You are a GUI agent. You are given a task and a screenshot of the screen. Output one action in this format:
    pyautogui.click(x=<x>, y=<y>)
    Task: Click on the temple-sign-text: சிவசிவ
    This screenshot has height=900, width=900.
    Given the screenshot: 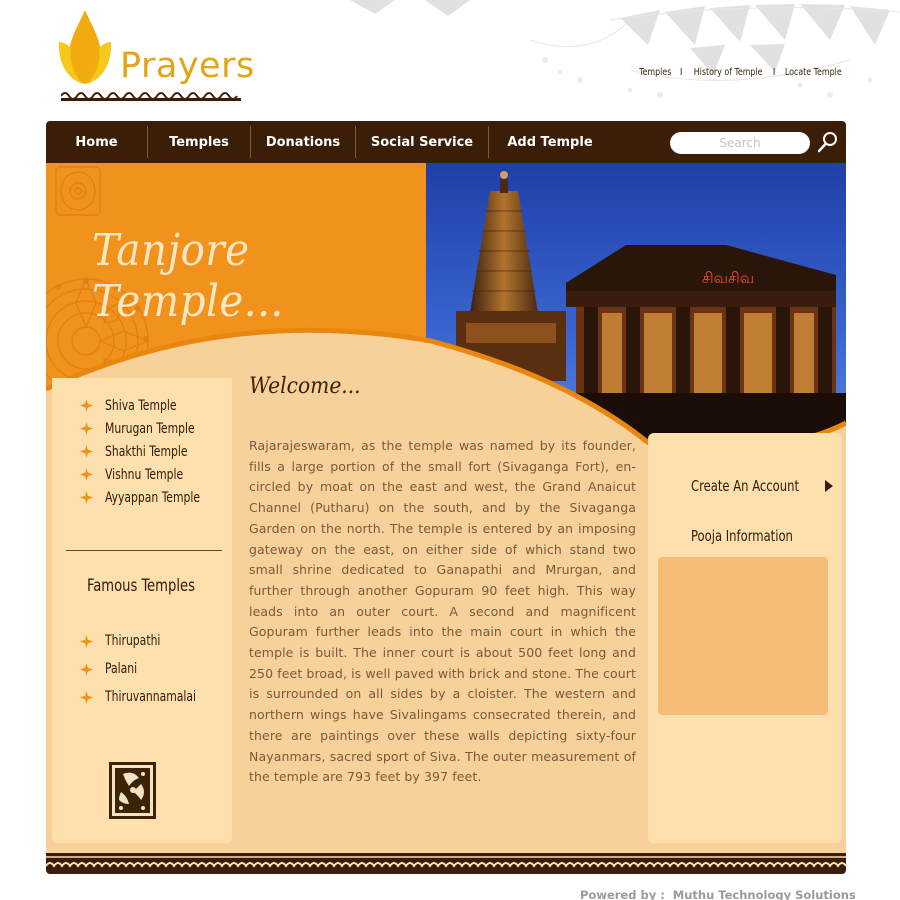 What is the action you would take?
    pyautogui.click(x=728, y=278)
    